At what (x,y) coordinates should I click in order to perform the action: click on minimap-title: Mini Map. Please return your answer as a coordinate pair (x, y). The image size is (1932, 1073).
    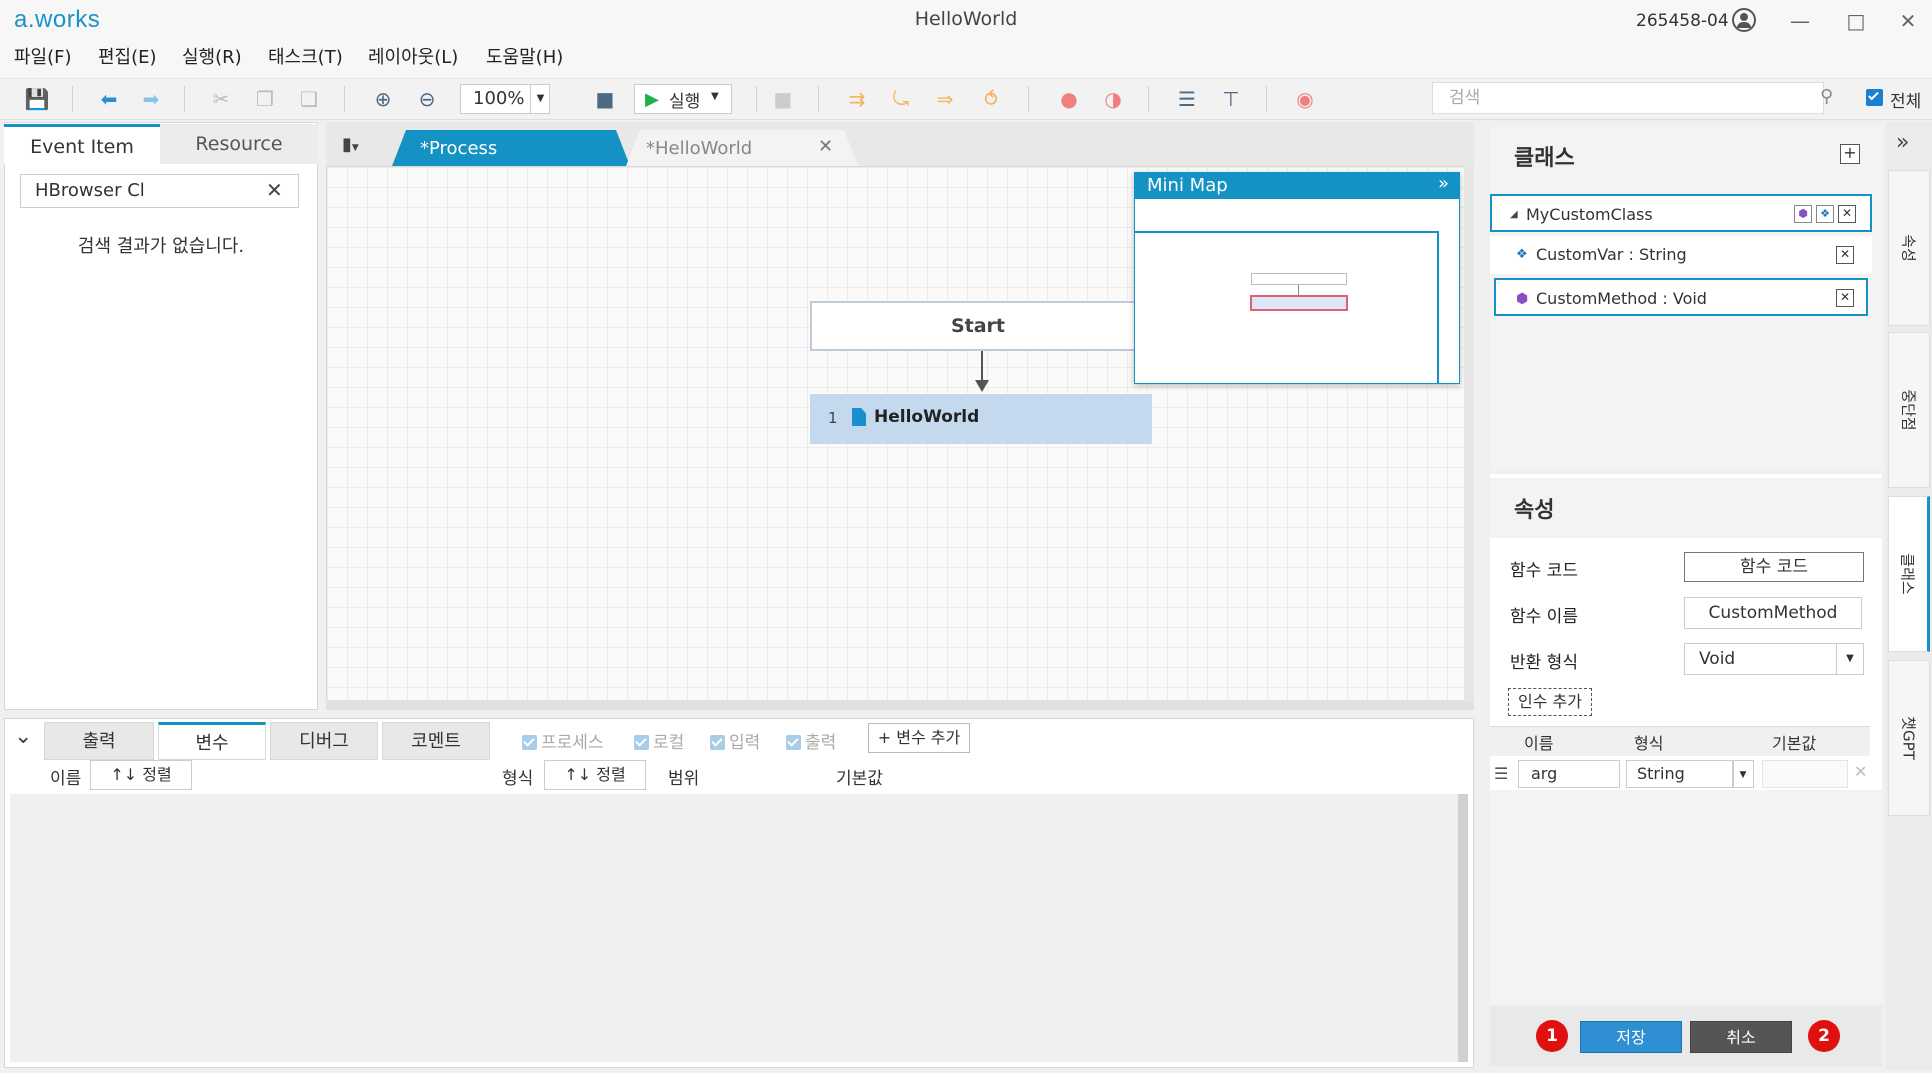
    Looking at the image, I should click on (1187, 185).